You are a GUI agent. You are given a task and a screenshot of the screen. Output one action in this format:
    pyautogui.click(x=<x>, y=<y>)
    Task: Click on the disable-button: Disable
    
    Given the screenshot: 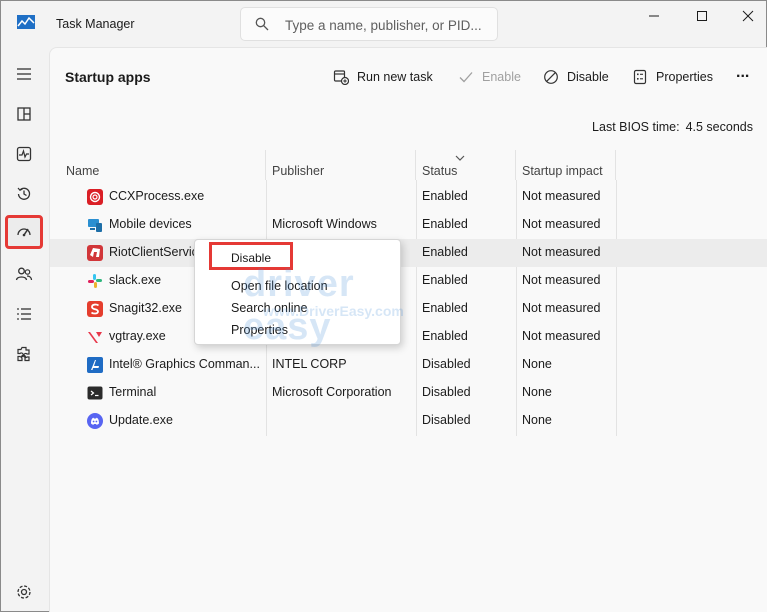 What is the action you would take?
    pyautogui.click(x=576, y=77)
    